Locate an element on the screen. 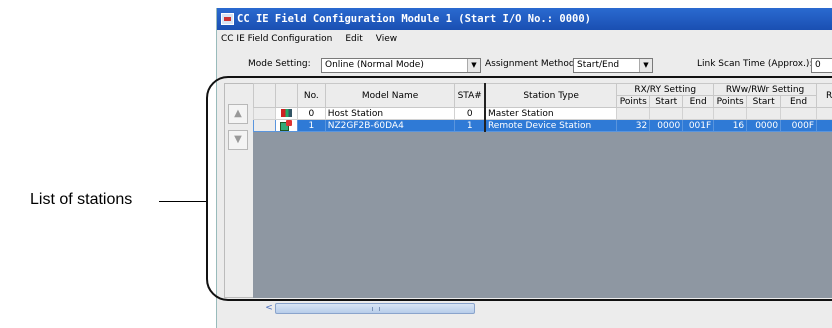 Image resolution: width=832 pixels, height=328 pixels. host-station-icon is located at coordinates (286, 114).